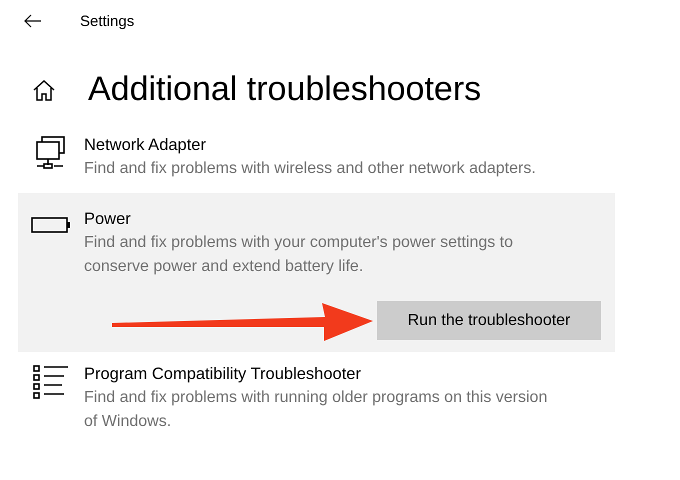  I want to click on item-title: Network Adapter, so click(145, 145).